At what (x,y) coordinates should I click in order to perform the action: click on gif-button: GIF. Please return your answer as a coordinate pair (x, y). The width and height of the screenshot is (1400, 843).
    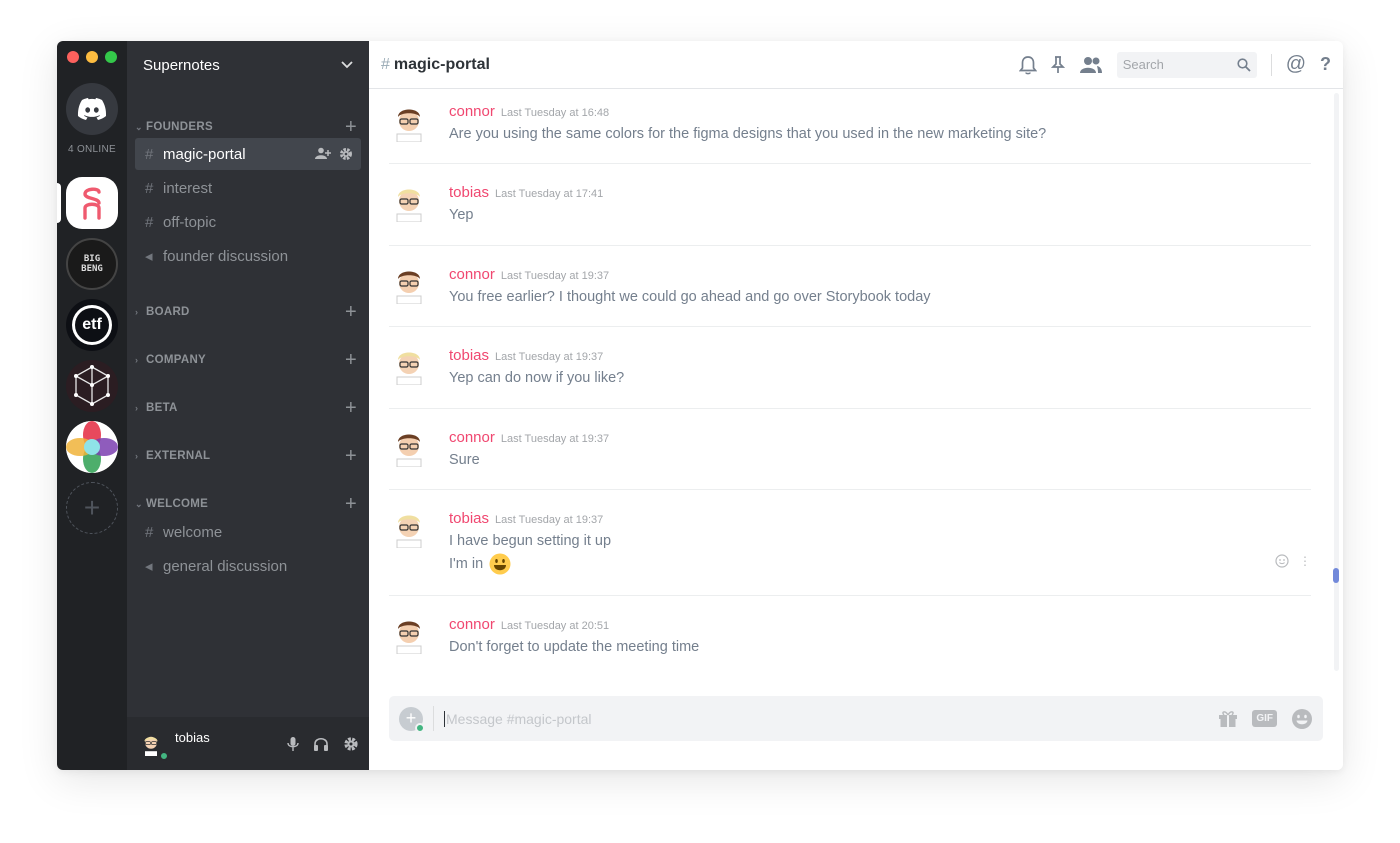
    Looking at the image, I should click on (1264, 718).